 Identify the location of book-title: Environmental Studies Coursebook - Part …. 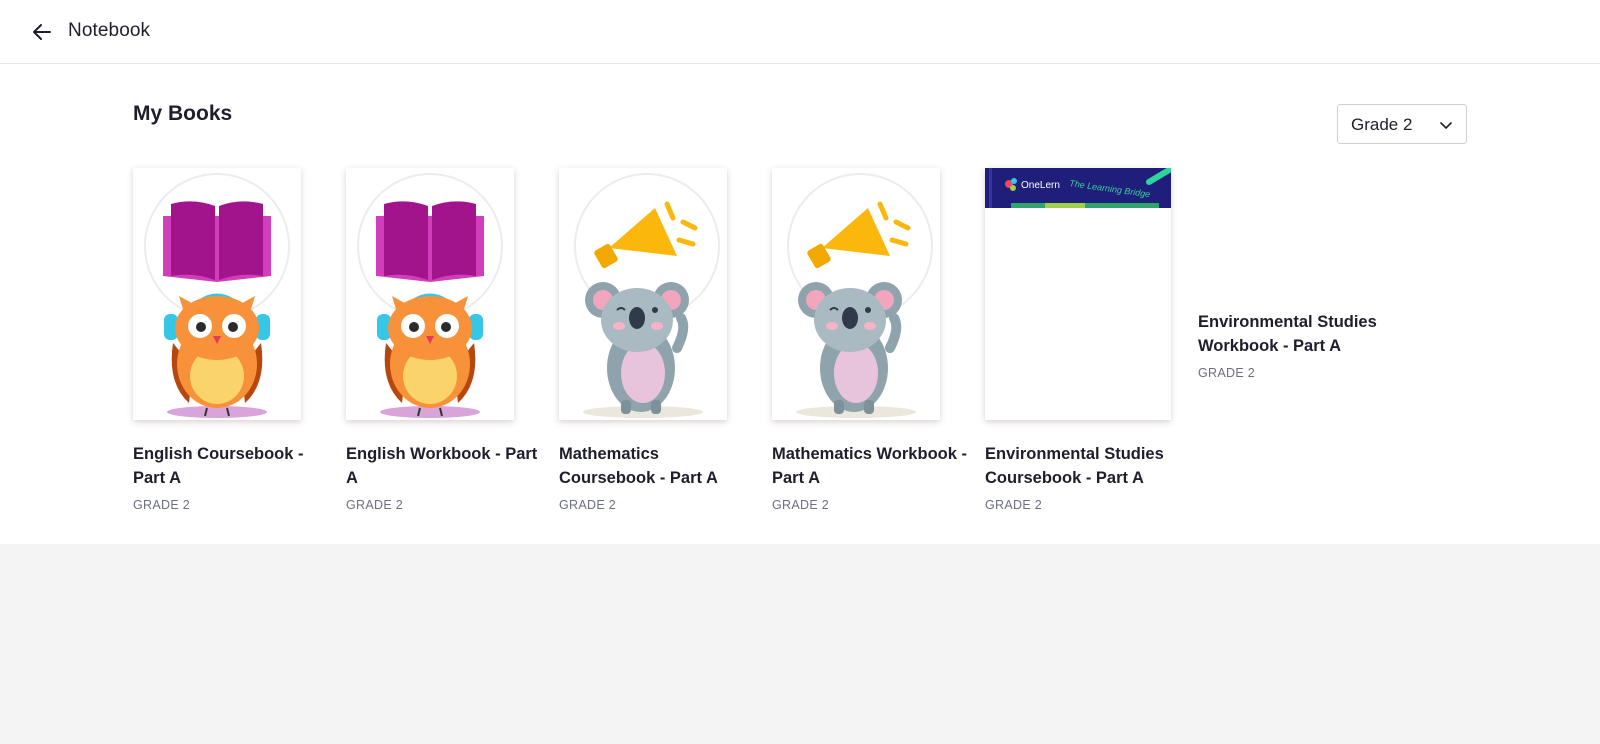
(1084, 466).